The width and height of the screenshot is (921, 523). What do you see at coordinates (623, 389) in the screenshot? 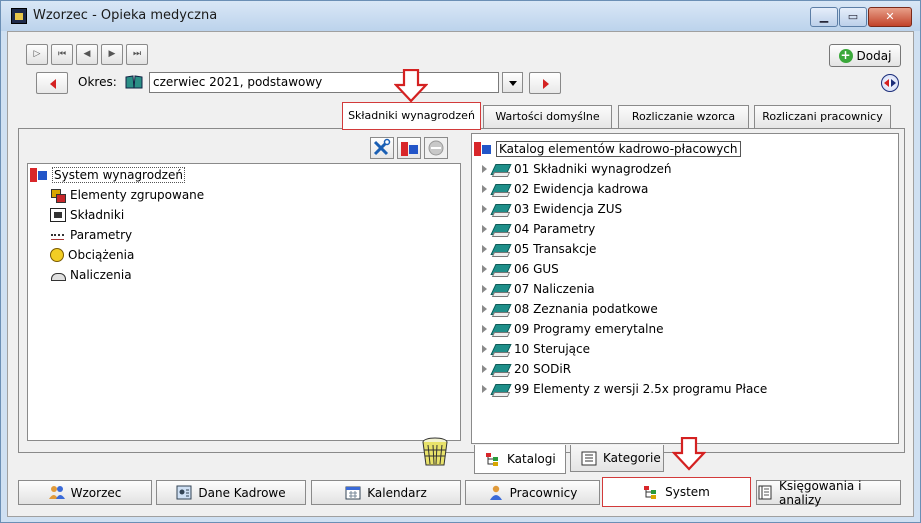
I see `catalog-item: 99 Elementy z wersji 2.5x programu Płace` at bounding box center [623, 389].